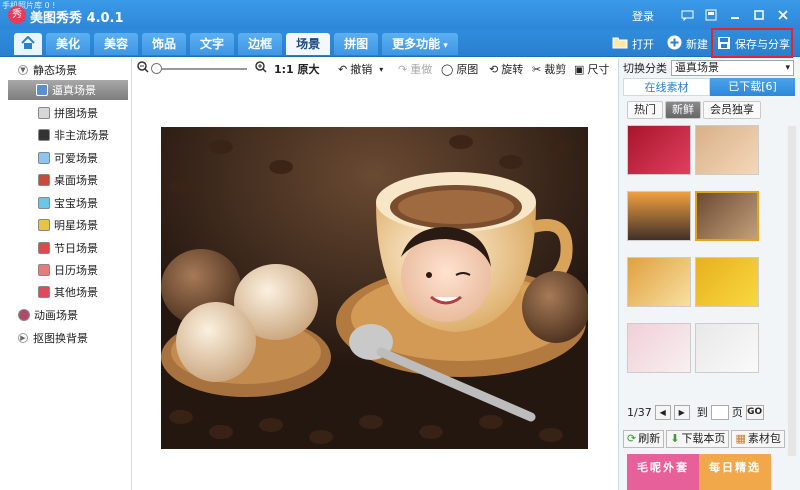  I want to click on scene-baby-icon, so click(44, 203).